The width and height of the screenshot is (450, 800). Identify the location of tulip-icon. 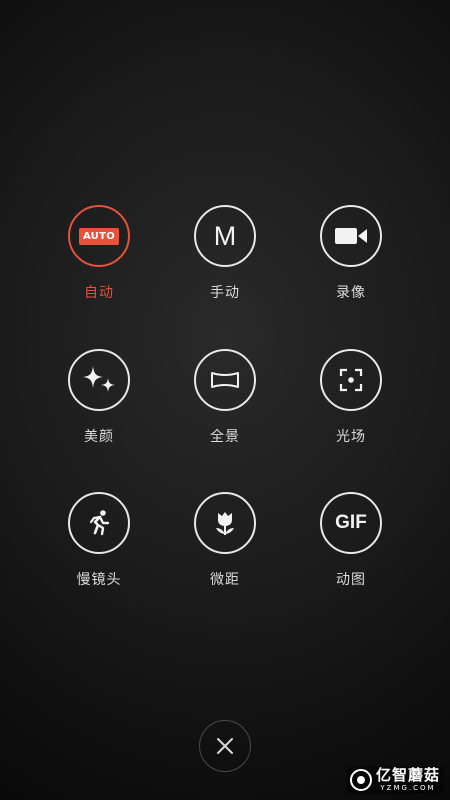
(225, 523).